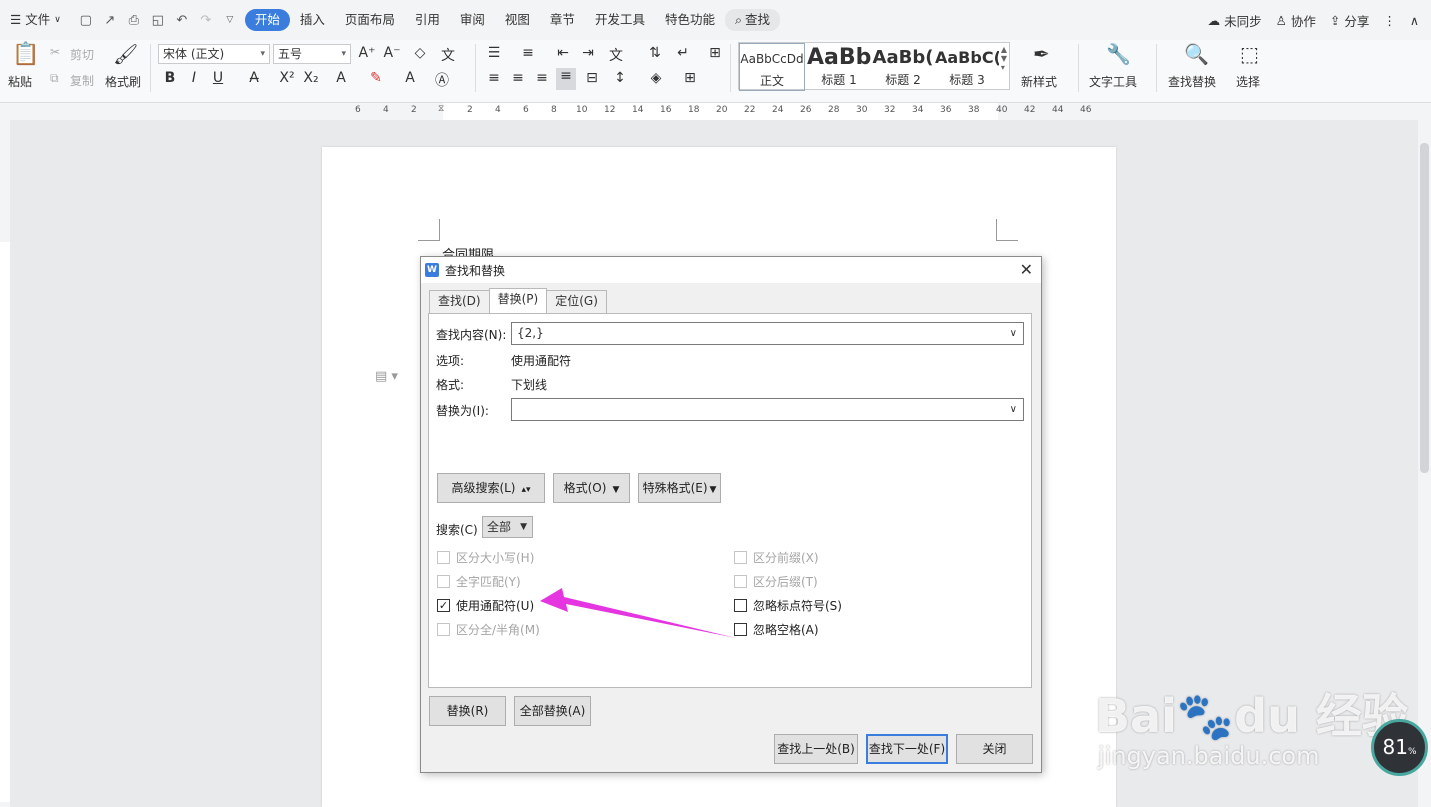 Image resolution: width=1431 pixels, height=807 pixels. I want to click on paw-icon: 🐾, so click(1205, 716).